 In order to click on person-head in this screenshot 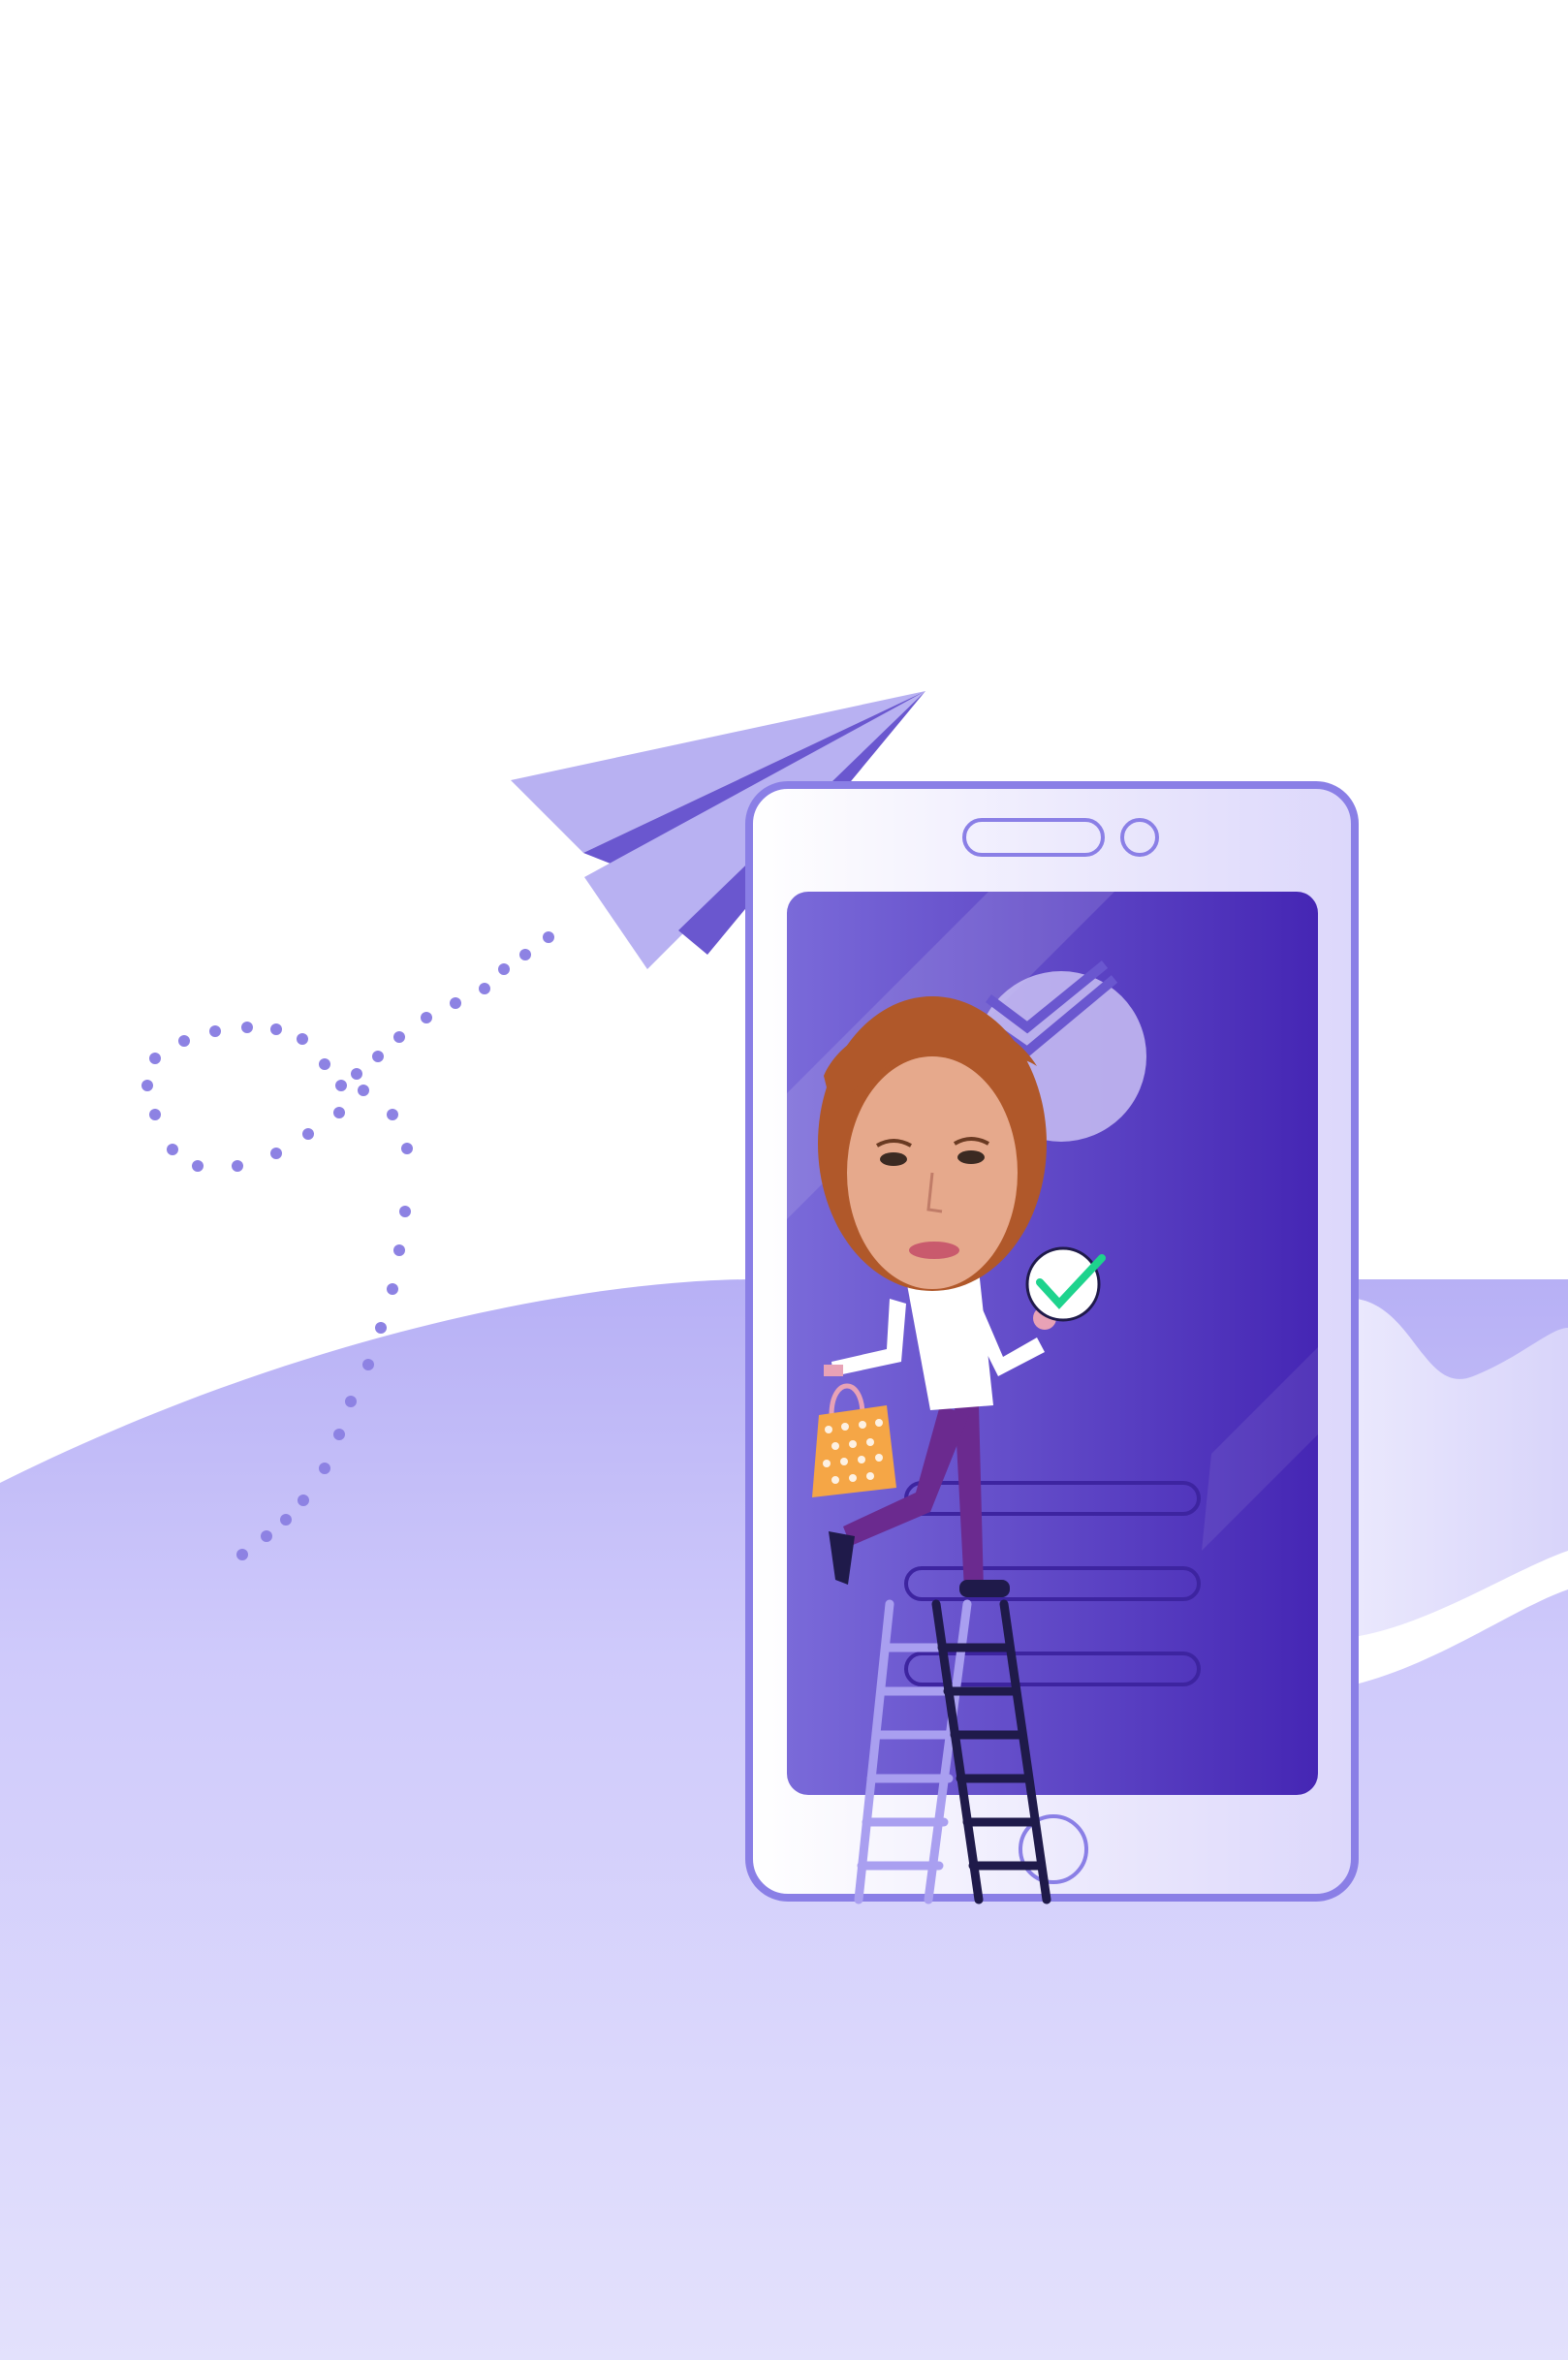, I will do `click(933, 1144)`.